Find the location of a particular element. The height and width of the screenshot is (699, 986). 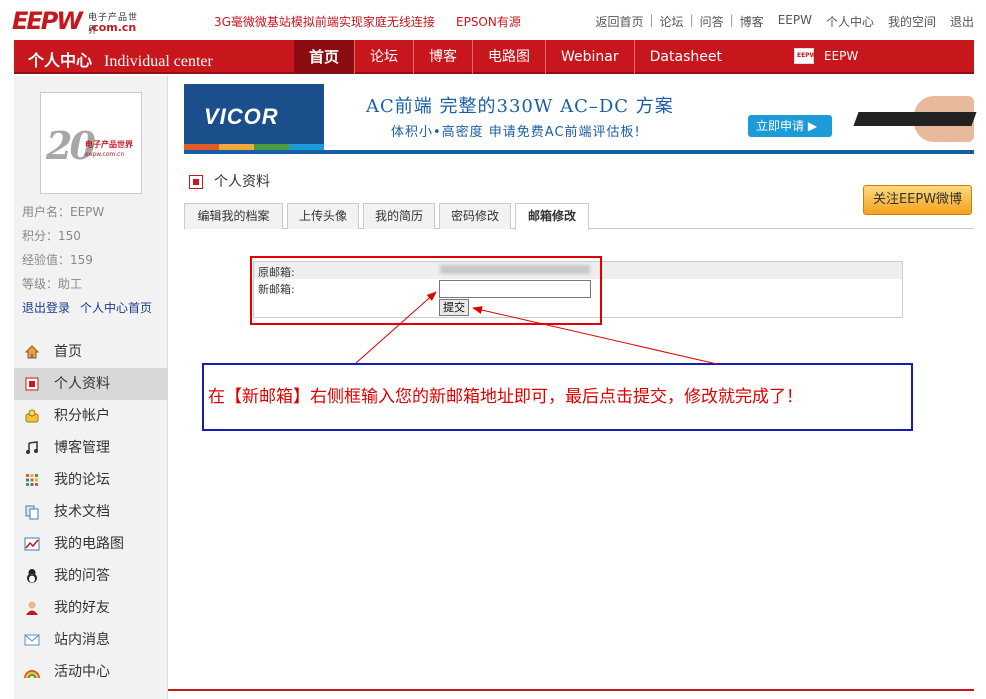

arrow-to-input is located at coordinates (396, 327).